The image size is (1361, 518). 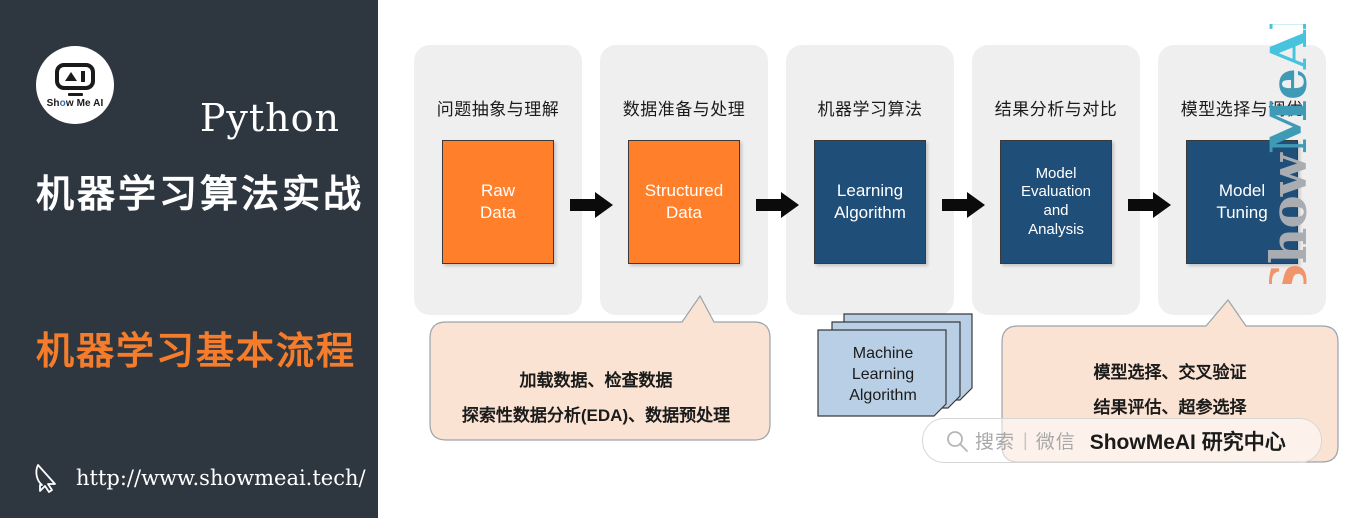 I want to click on stage-box-raw-data: Raw Data, so click(x=498, y=202).